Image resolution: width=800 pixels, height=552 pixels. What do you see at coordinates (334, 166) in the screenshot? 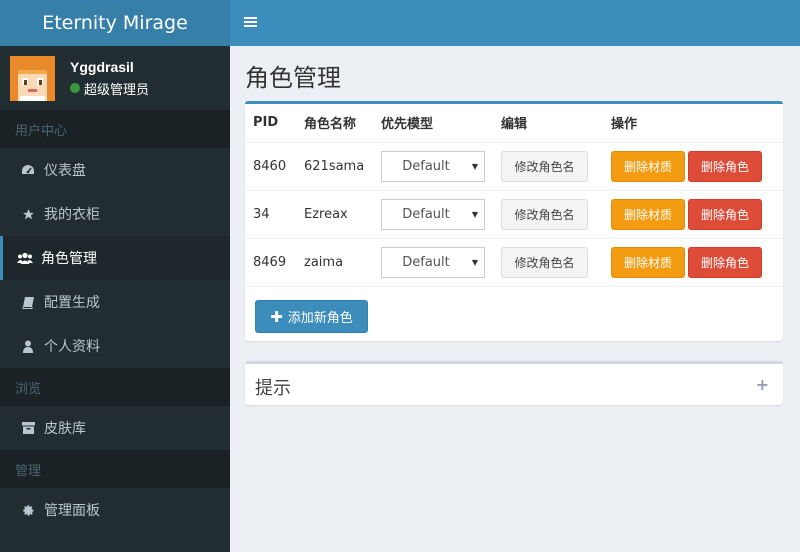
I see `player-name: 621sama` at bounding box center [334, 166].